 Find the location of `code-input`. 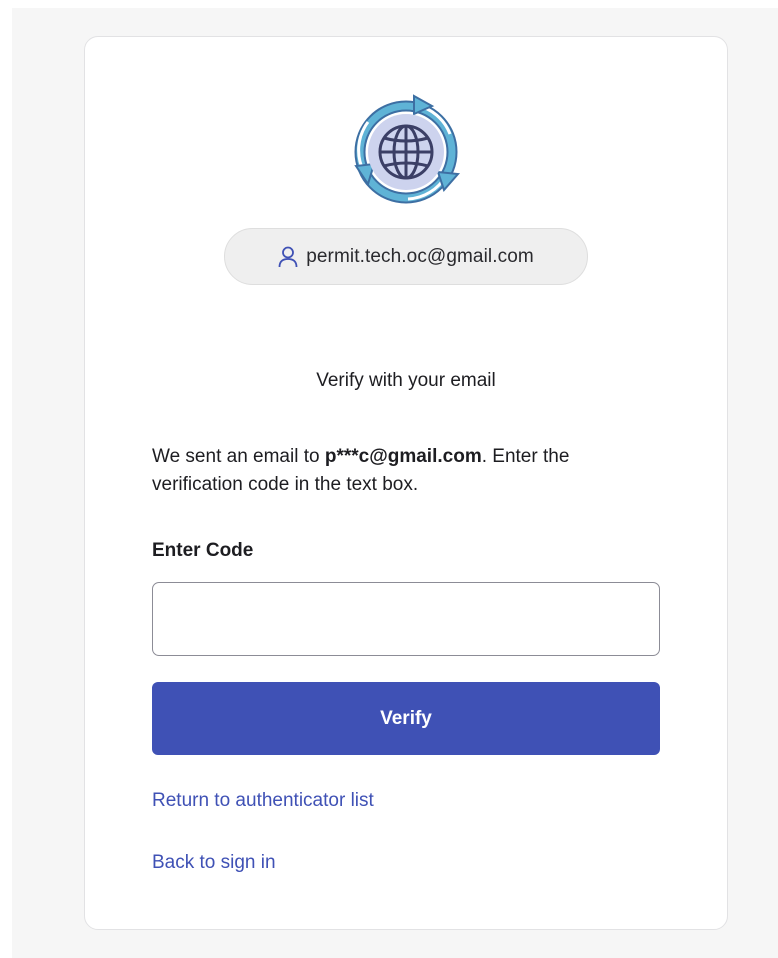

code-input is located at coordinates (406, 619).